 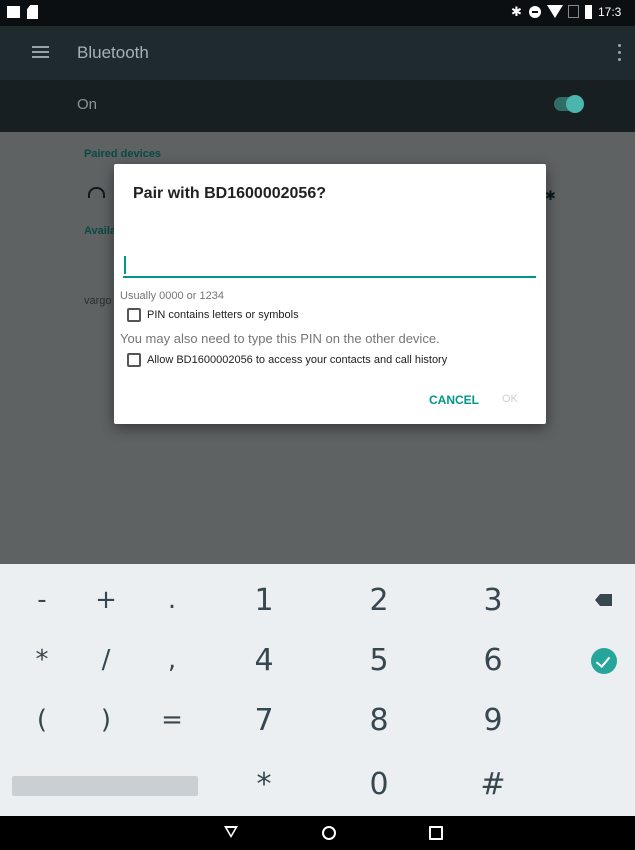 I want to click on key-6: 6, so click(x=493, y=660).